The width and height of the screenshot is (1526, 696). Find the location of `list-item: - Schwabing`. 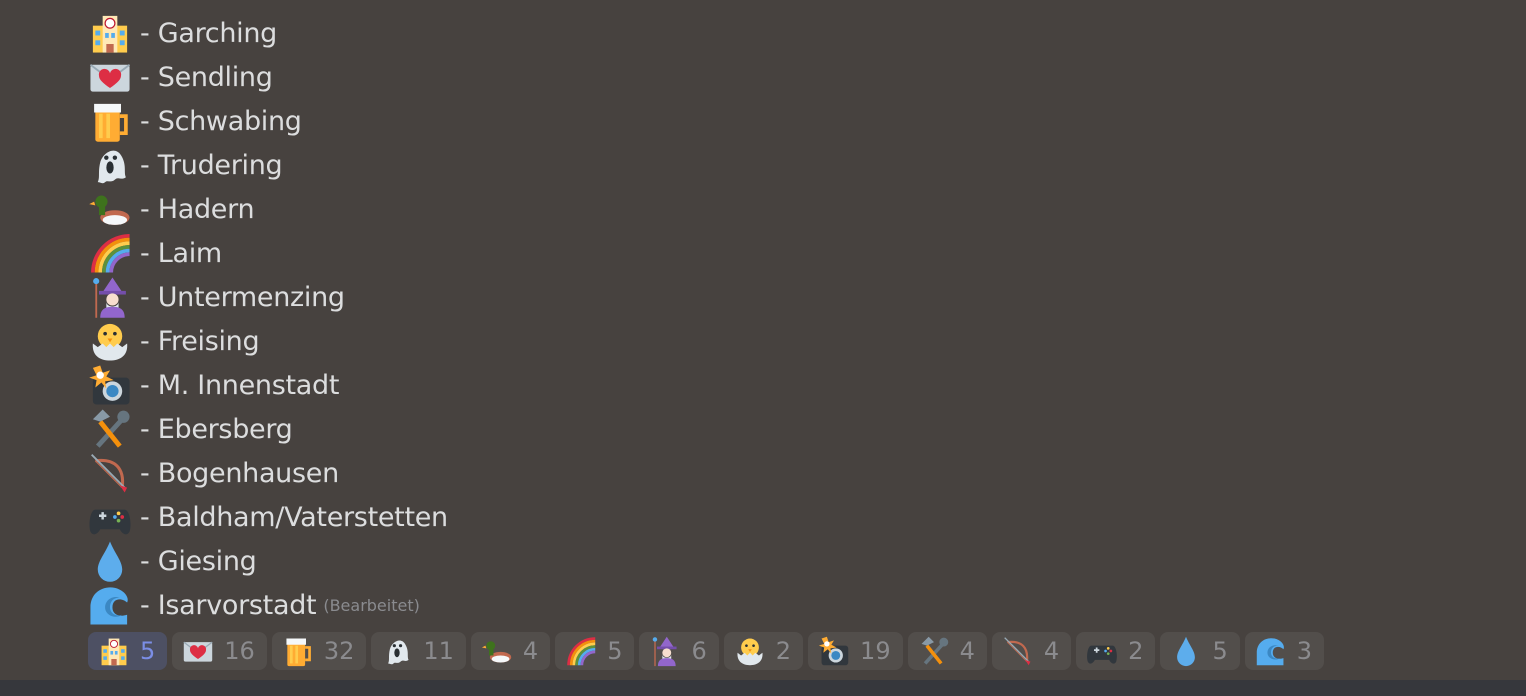

list-item: - Schwabing is located at coordinates (268, 121).